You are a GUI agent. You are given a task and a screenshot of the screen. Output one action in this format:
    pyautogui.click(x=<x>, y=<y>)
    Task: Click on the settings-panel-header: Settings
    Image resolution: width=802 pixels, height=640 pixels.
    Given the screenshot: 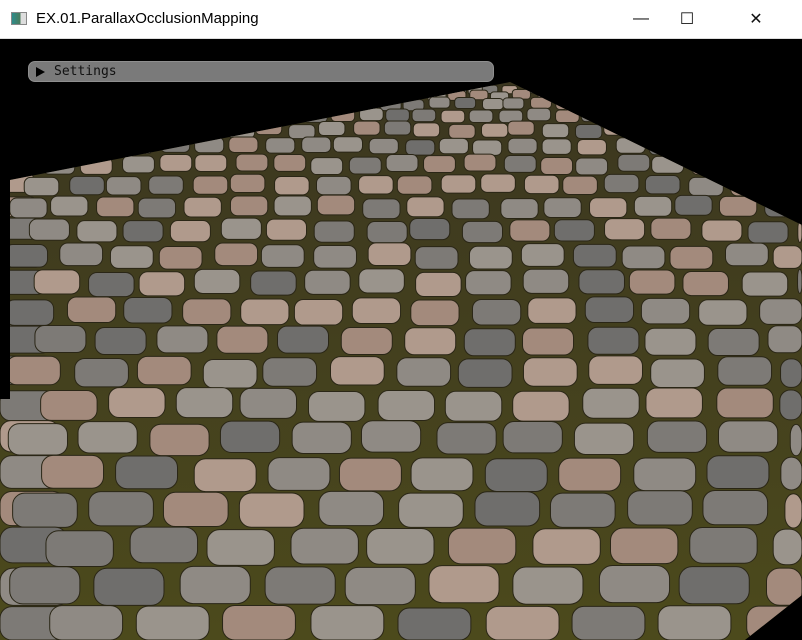 What is the action you would take?
    pyautogui.click(x=261, y=71)
    